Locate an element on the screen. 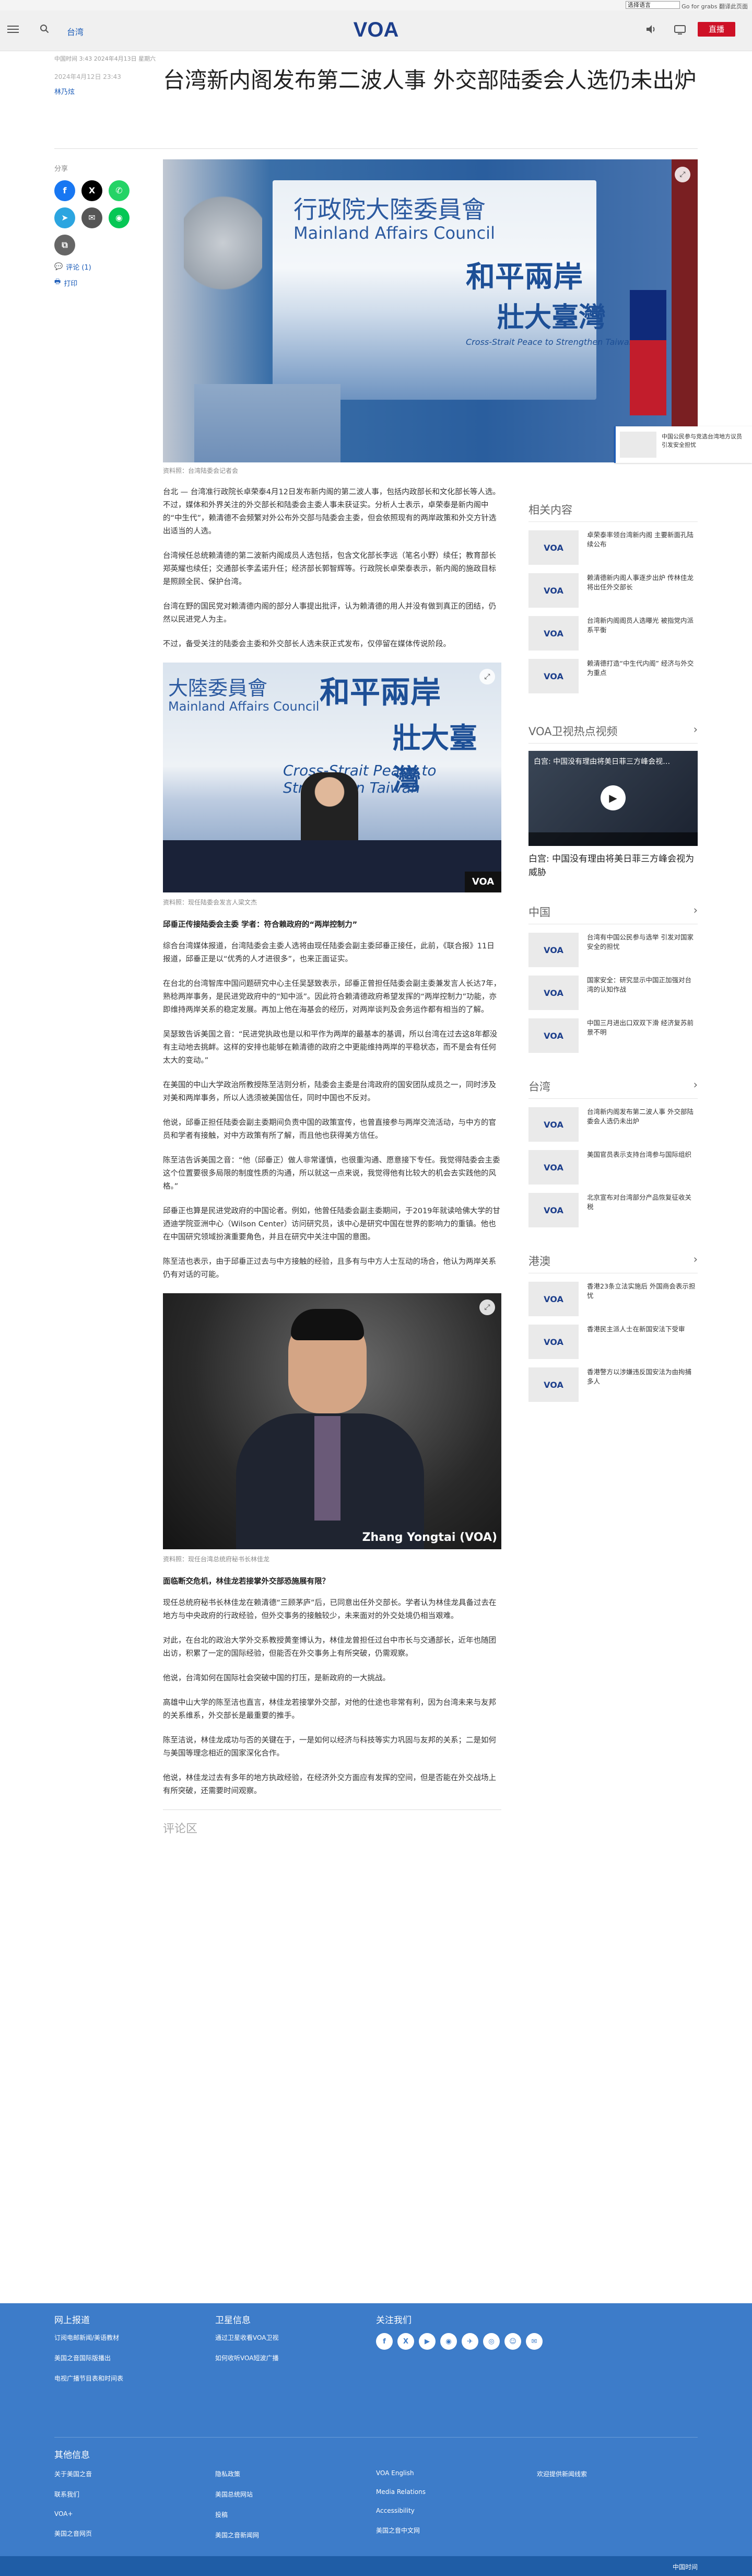  play-icon: ▶ is located at coordinates (614, 797).